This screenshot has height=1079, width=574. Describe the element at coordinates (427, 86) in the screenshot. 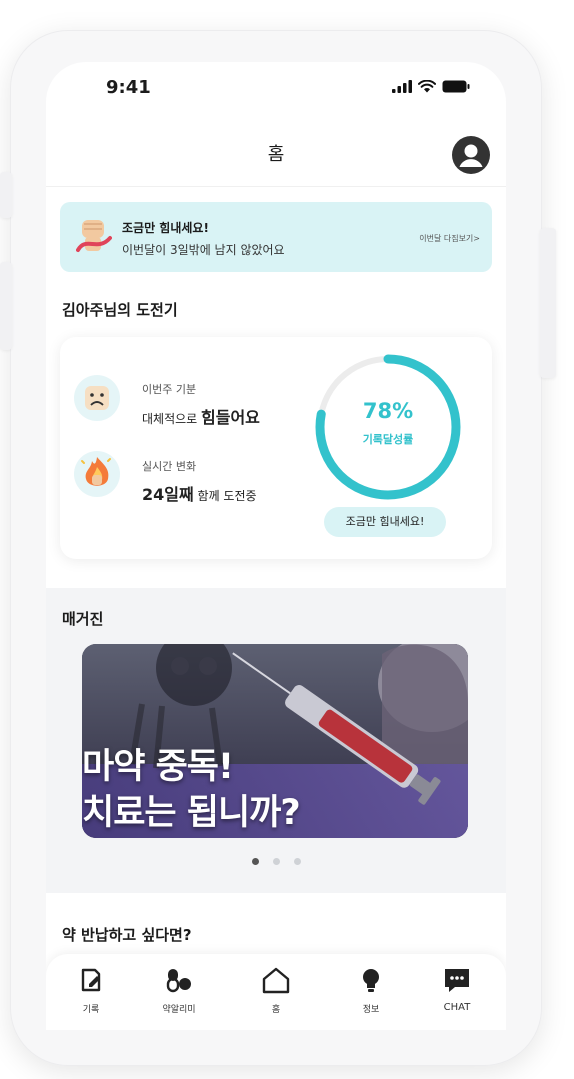

I see `wifi-icon` at that location.